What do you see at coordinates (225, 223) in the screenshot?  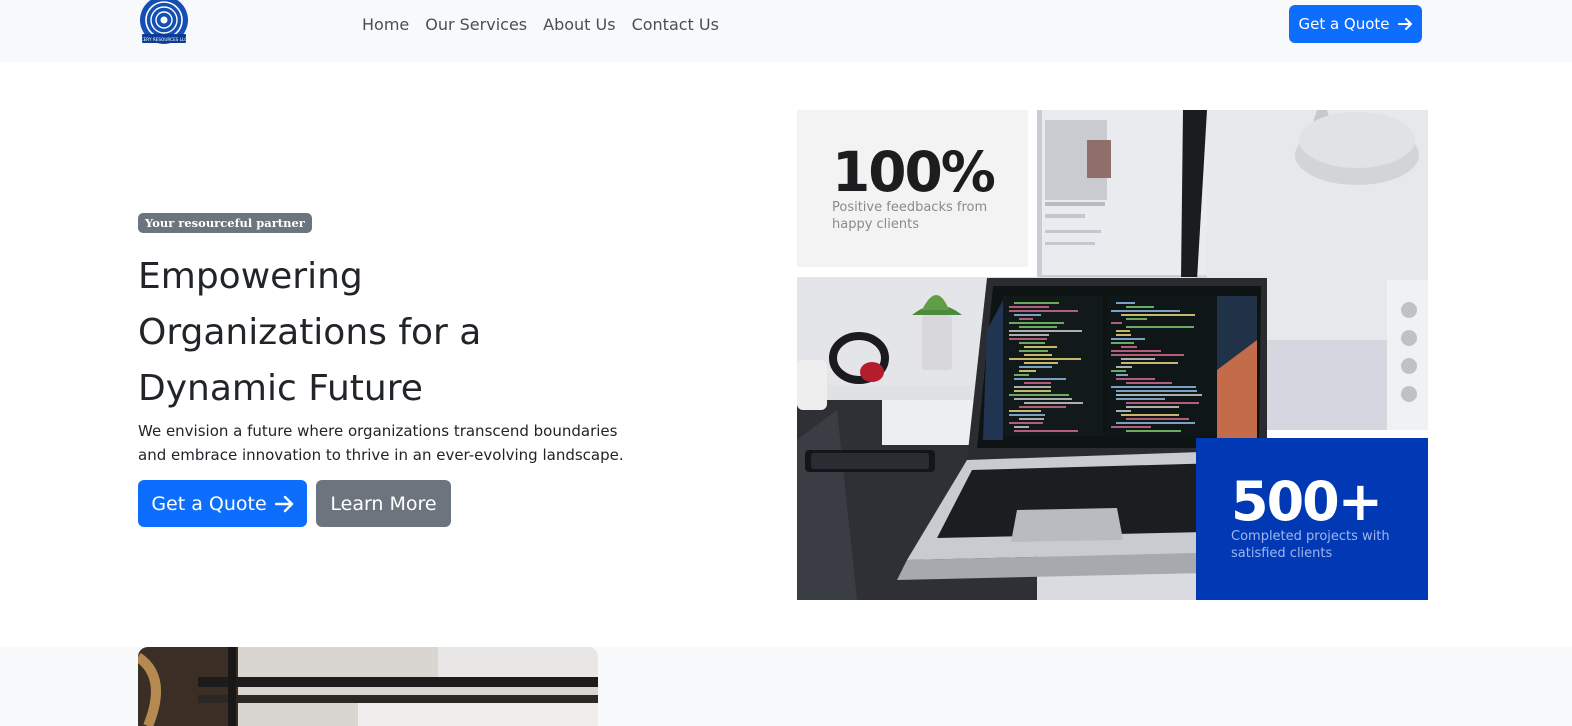 I see `hero-badge: Your resourceful partner` at bounding box center [225, 223].